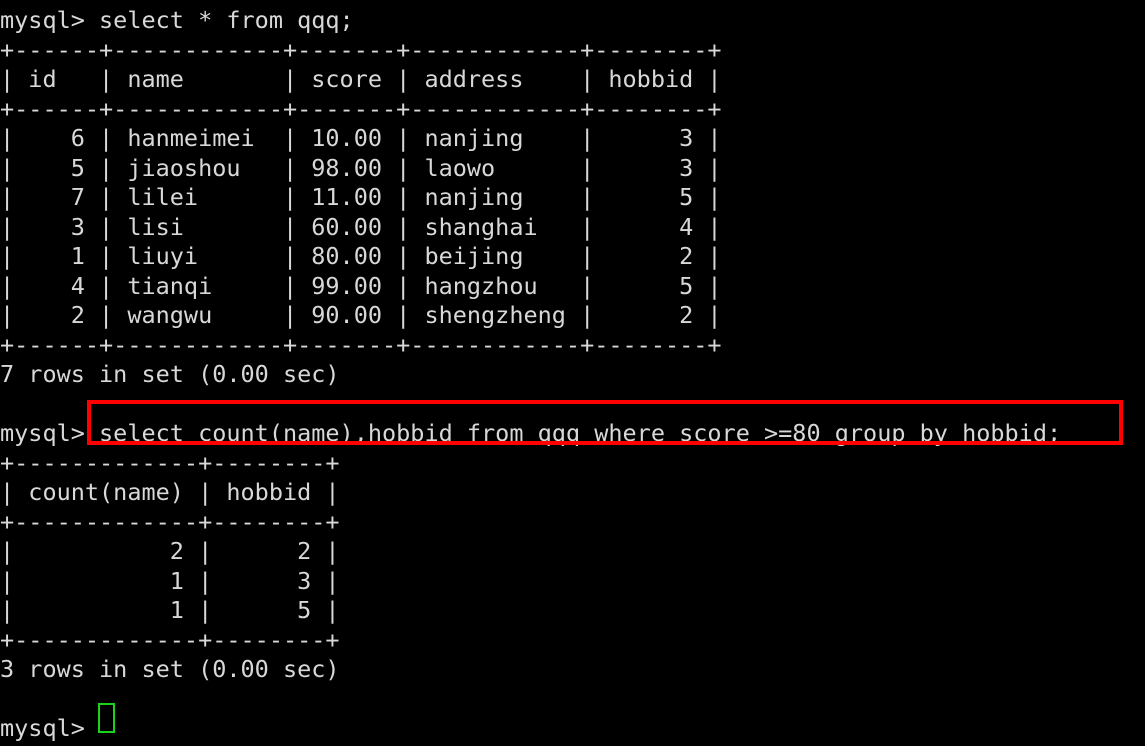 The width and height of the screenshot is (1145, 746). Describe the element at coordinates (361, 167) in the screenshot. I see `terminal-line: | 5 | jiaoshou | 98.00 | laowo | 3 |` at that location.